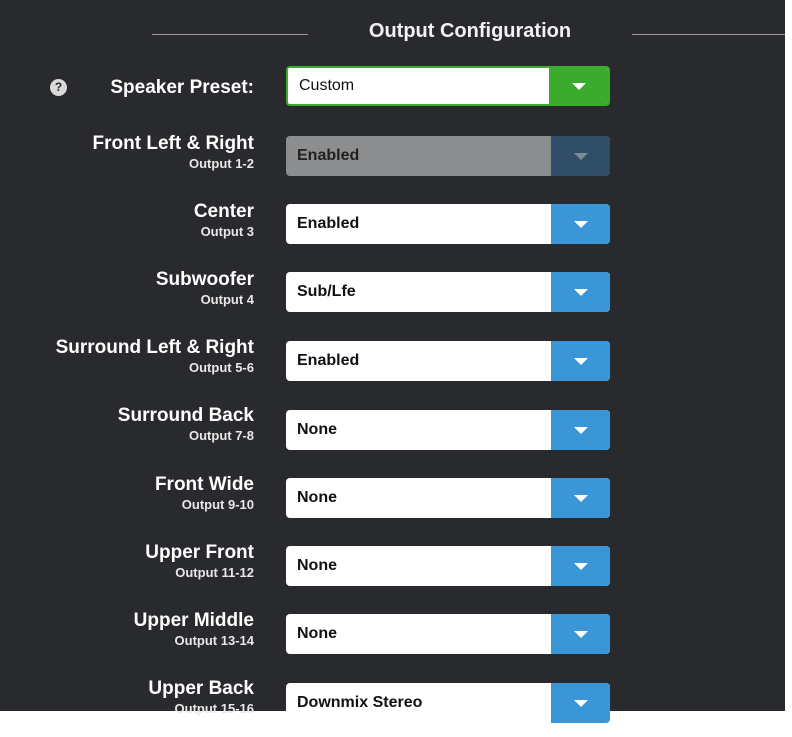  I want to click on output-select-value: Downmix Stereo, so click(360, 702).